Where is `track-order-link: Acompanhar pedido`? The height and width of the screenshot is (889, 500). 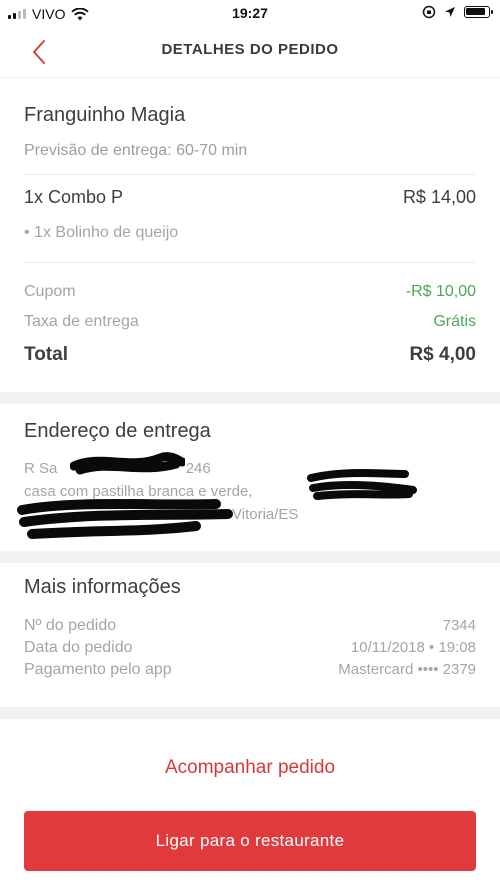
track-order-link: Acompanhar pedido is located at coordinates (250, 768).